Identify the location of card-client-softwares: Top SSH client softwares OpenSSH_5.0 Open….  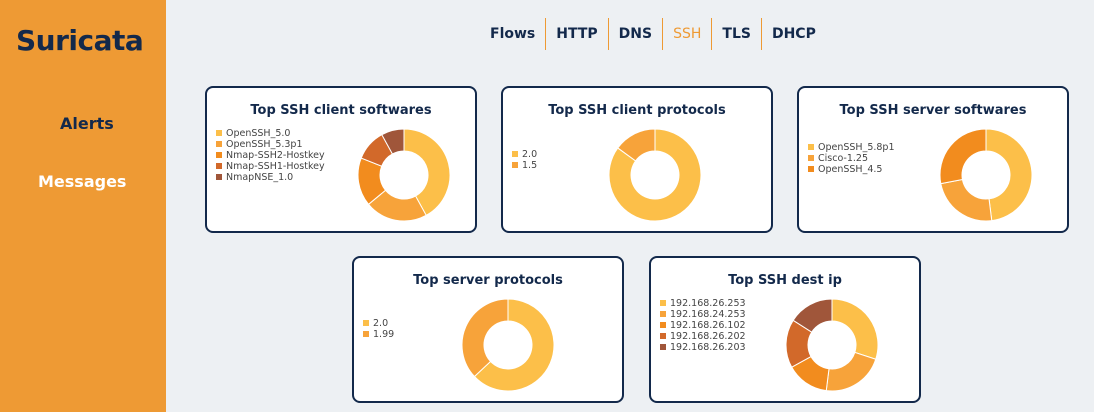
(341, 159).